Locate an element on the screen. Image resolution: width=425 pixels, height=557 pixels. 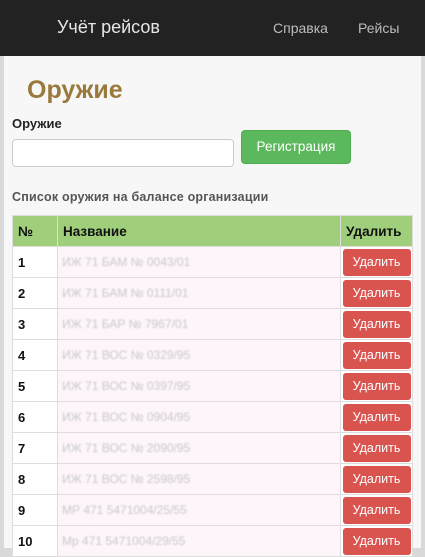
table-header-row: № Название Удалить is located at coordinates (212, 231).